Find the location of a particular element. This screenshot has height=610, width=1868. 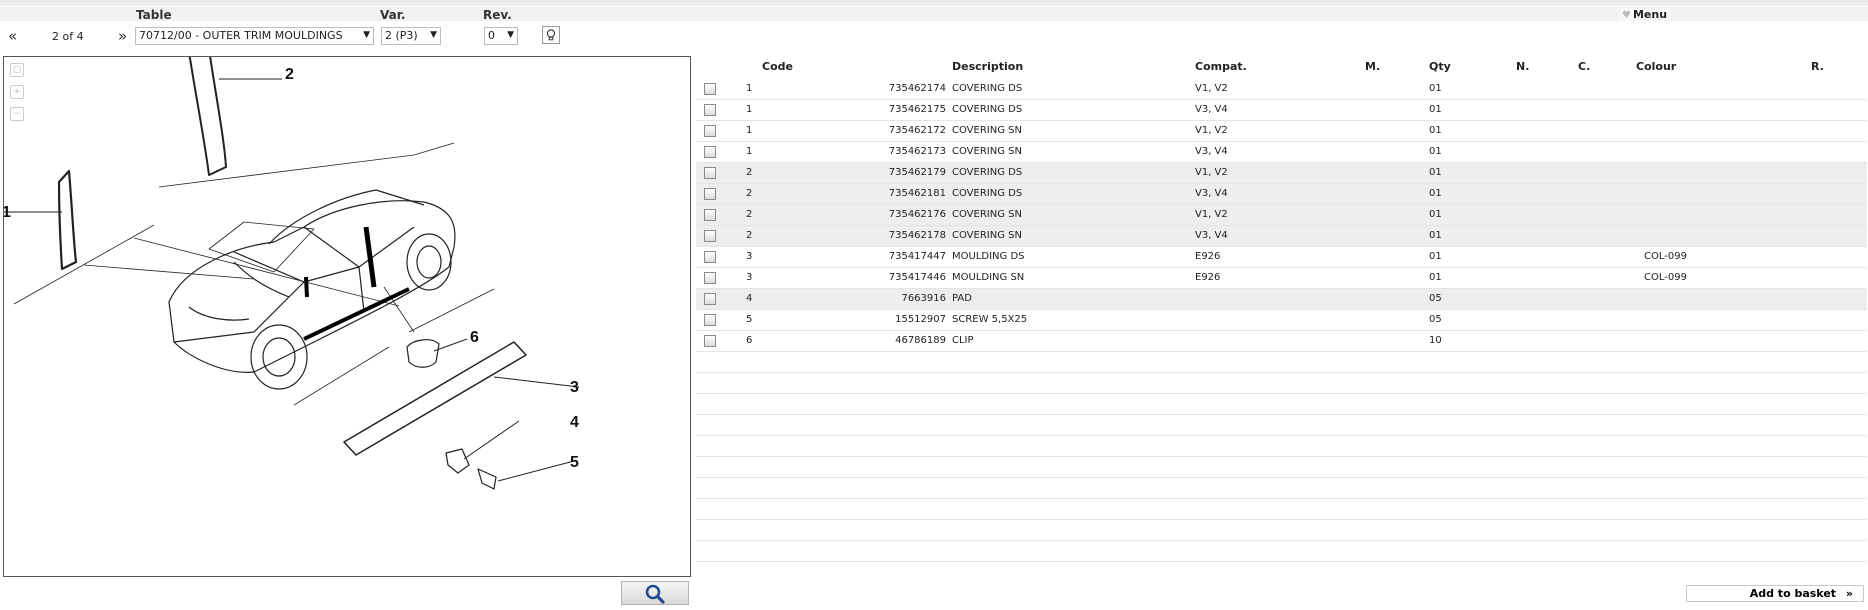

zoom-in-icon: + is located at coordinates (17, 92).